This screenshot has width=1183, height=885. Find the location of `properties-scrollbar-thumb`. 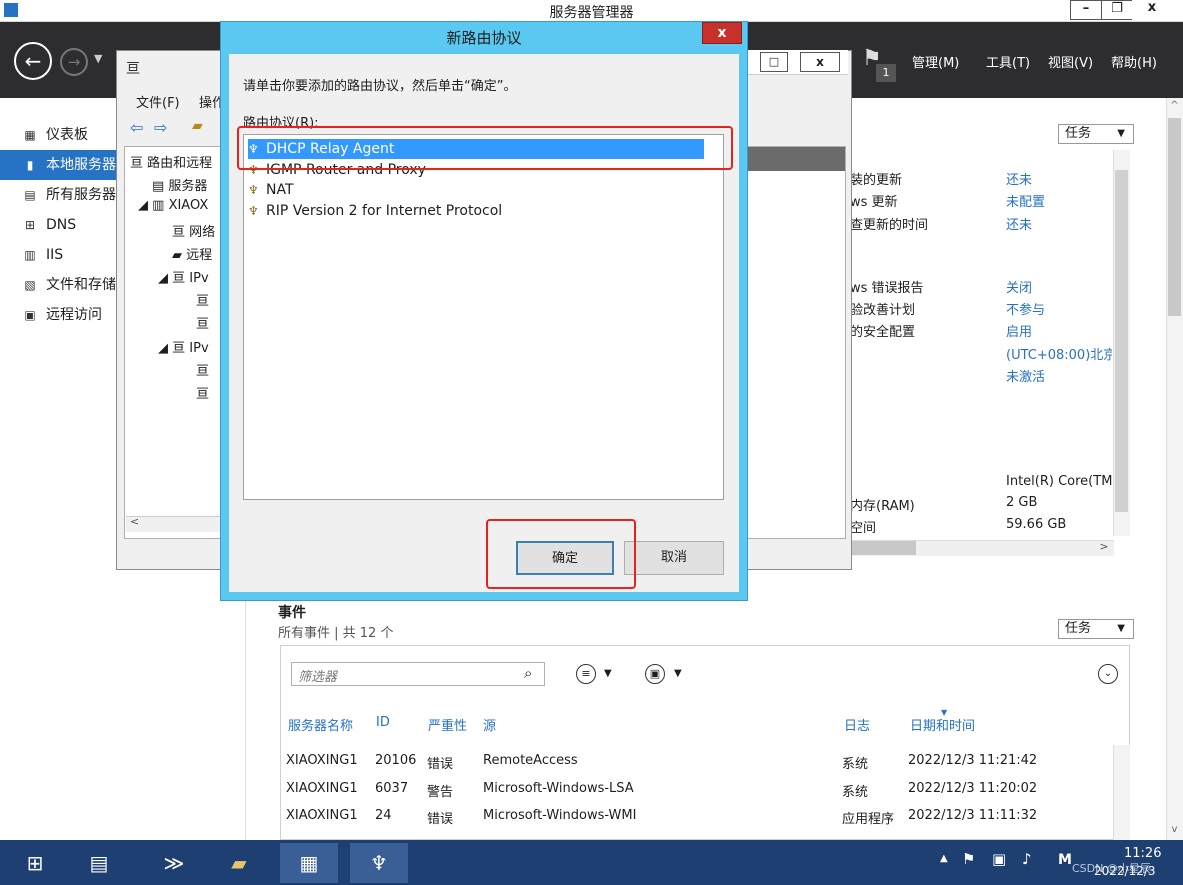

properties-scrollbar-thumb is located at coordinates (1121, 341).